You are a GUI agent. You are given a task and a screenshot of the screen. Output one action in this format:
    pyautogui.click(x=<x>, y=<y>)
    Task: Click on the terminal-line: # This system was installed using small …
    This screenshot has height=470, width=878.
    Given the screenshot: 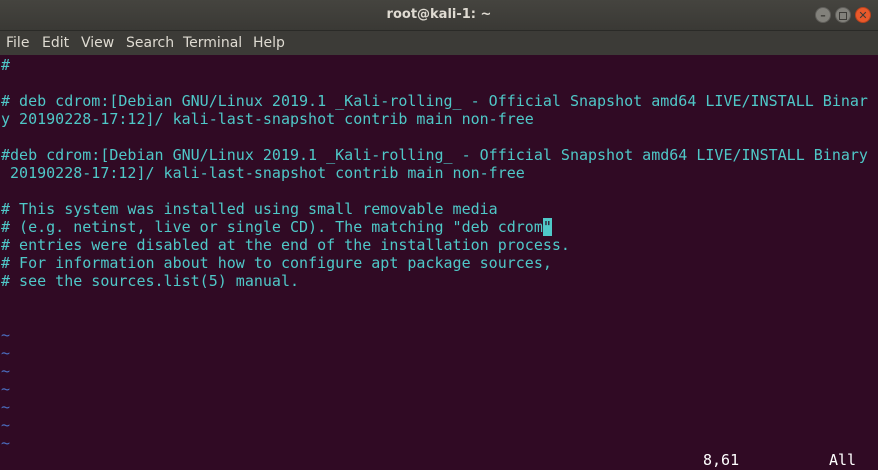 What is the action you would take?
    pyautogui.click(x=249, y=209)
    